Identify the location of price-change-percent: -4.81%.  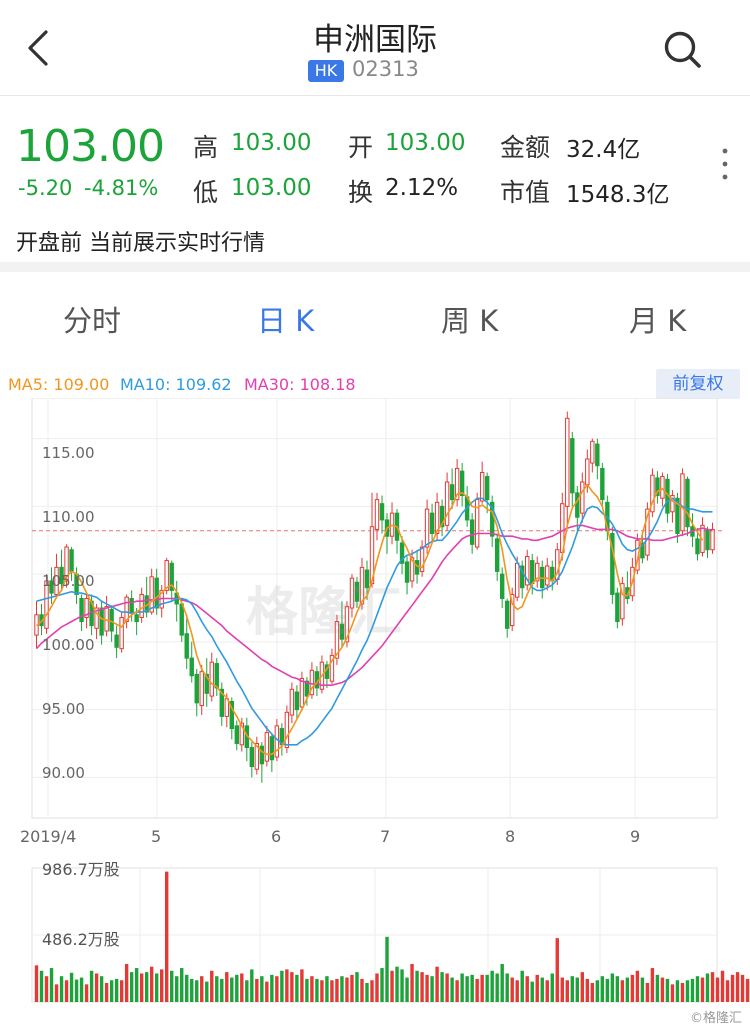
(121, 188).